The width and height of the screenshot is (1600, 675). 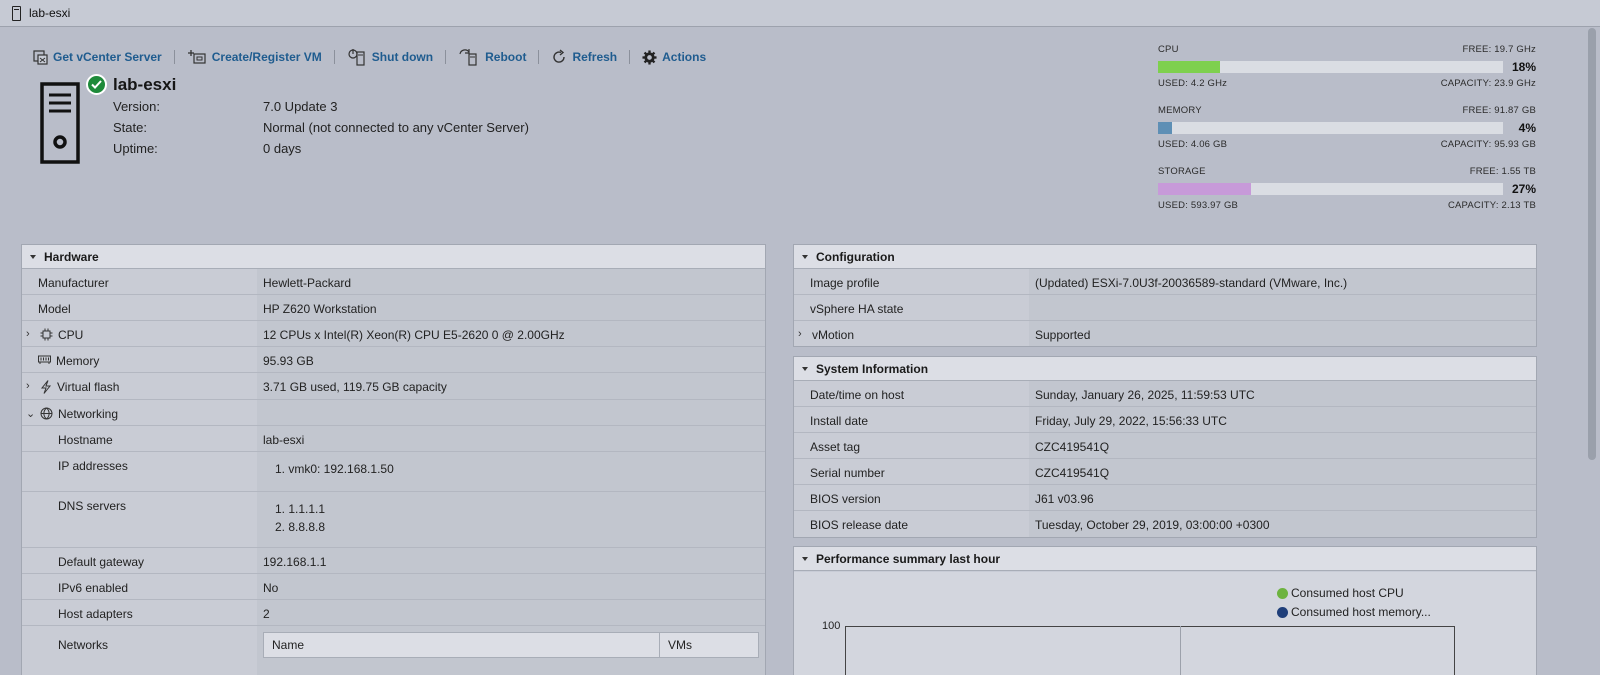 What do you see at coordinates (393, 308) in the screenshot?
I see `hw-row-model: Model HP Z620 Workstation` at bounding box center [393, 308].